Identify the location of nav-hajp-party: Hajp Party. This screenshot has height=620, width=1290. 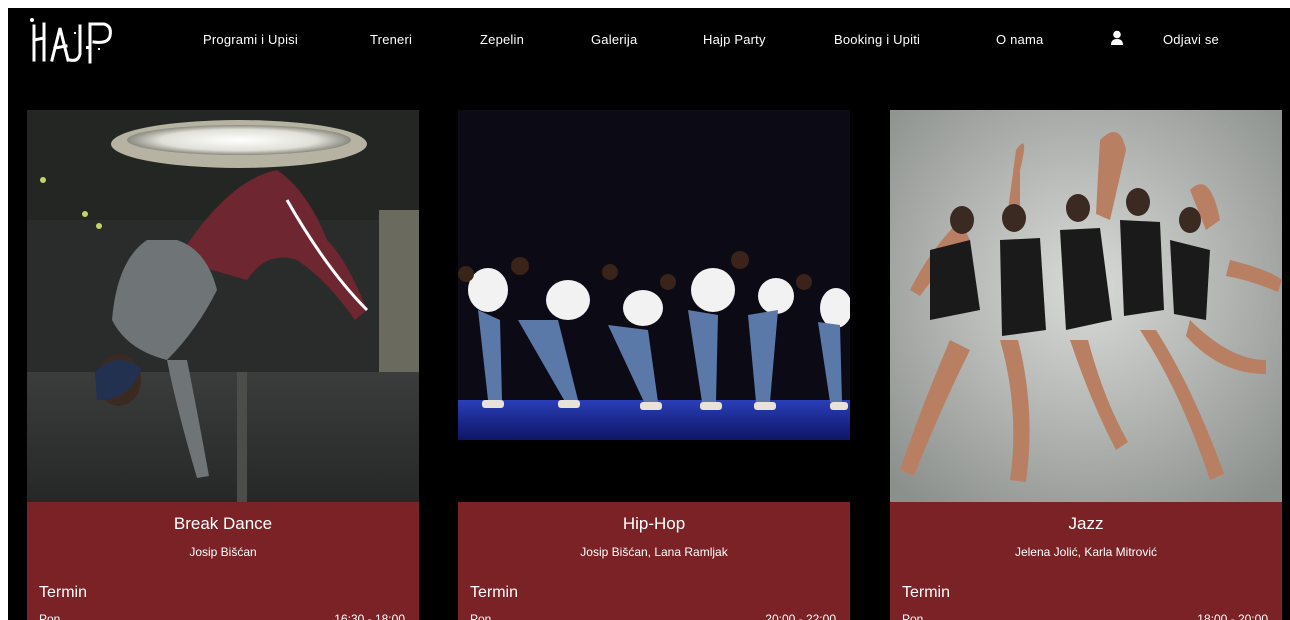
(734, 39).